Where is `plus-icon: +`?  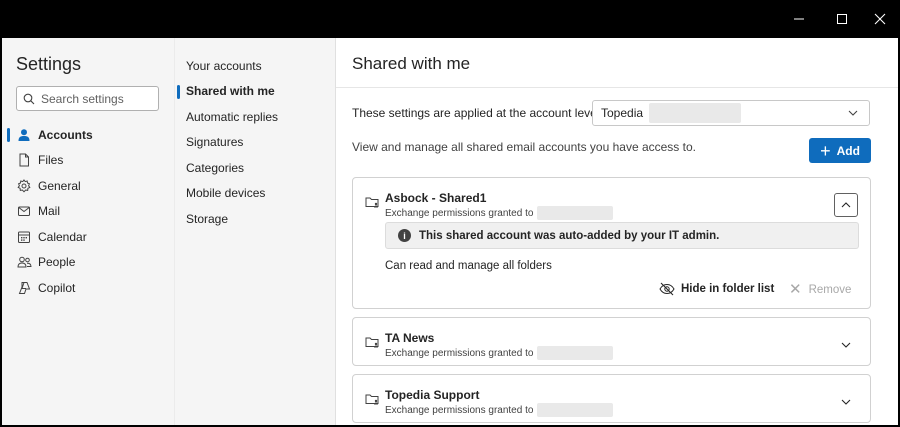
plus-icon: + is located at coordinates (825, 150).